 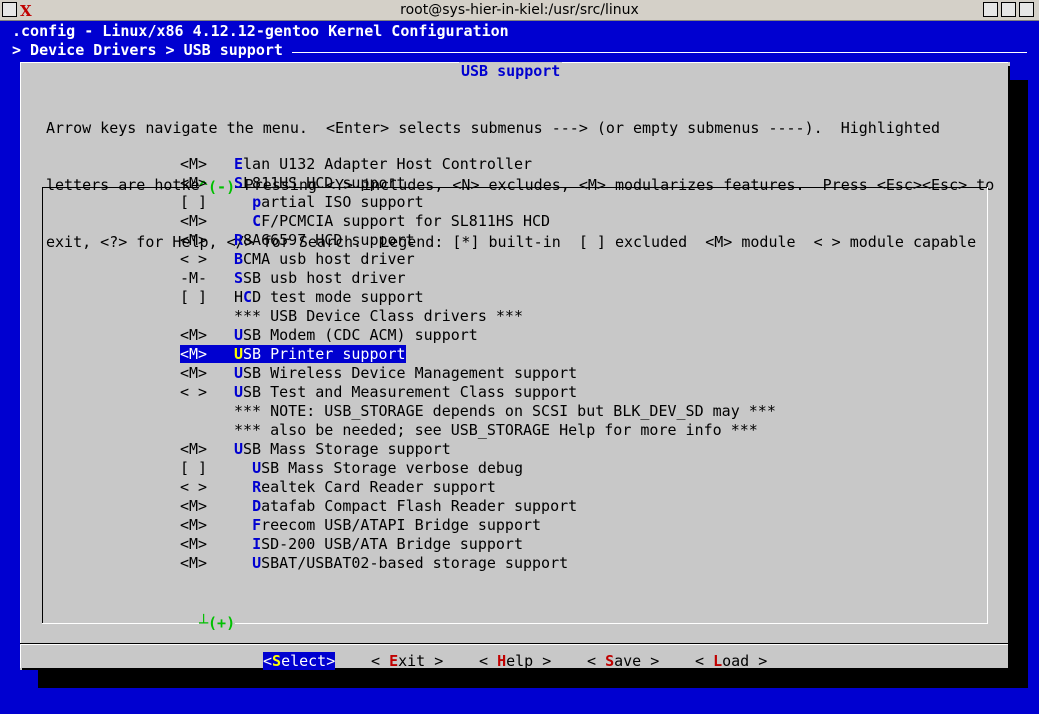 What do you see at coordinates (478, 202) in the screenshot?
I see `menu-item: [ ] partial ISO support` at bounding box center [478, 202].